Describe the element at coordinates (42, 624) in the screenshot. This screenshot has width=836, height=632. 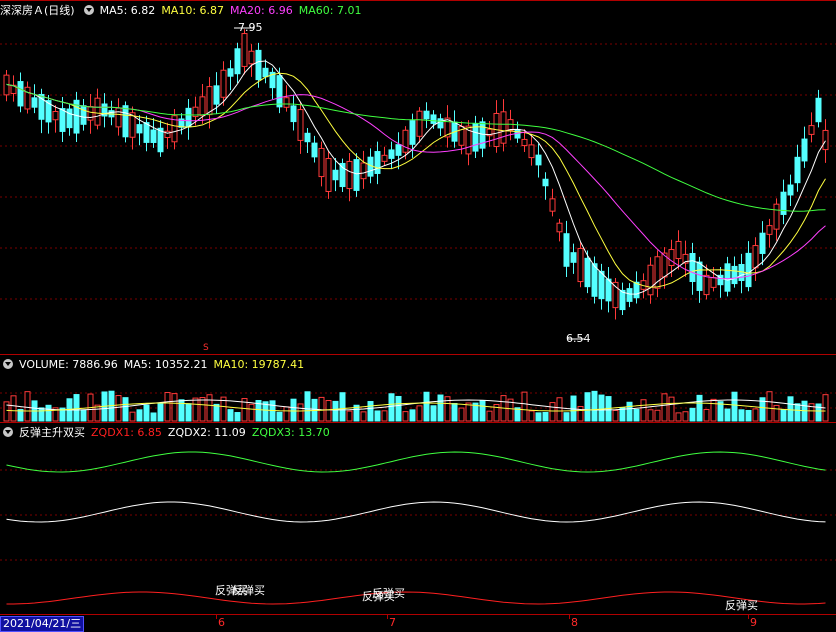
I see `selected-date: 2021/04/21/三` at that location.